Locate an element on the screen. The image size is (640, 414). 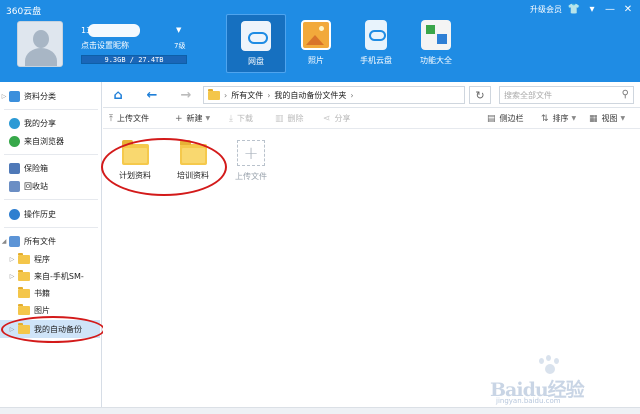
sidebar-item-trash: 回收站 is located at coordinates (24, 186).